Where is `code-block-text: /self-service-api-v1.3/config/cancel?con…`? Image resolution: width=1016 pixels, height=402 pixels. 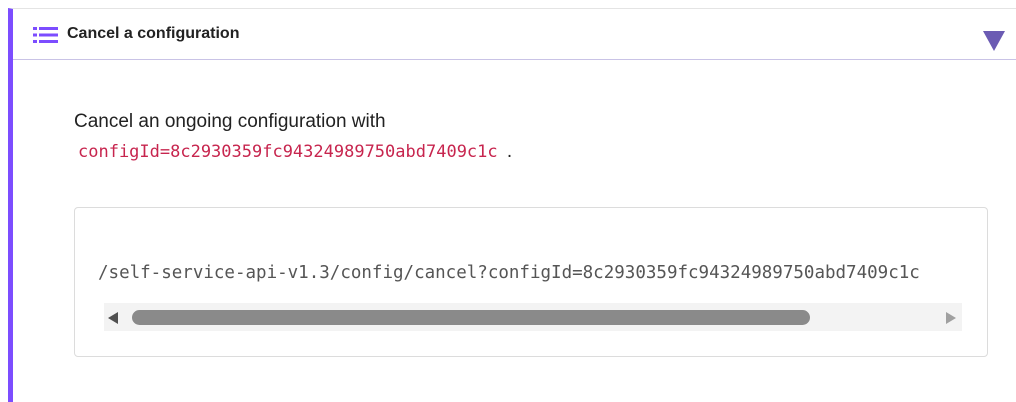
code-block-text: /self-service-api-v1.3/config/cancel?con… is located at coordinates (509, 273).